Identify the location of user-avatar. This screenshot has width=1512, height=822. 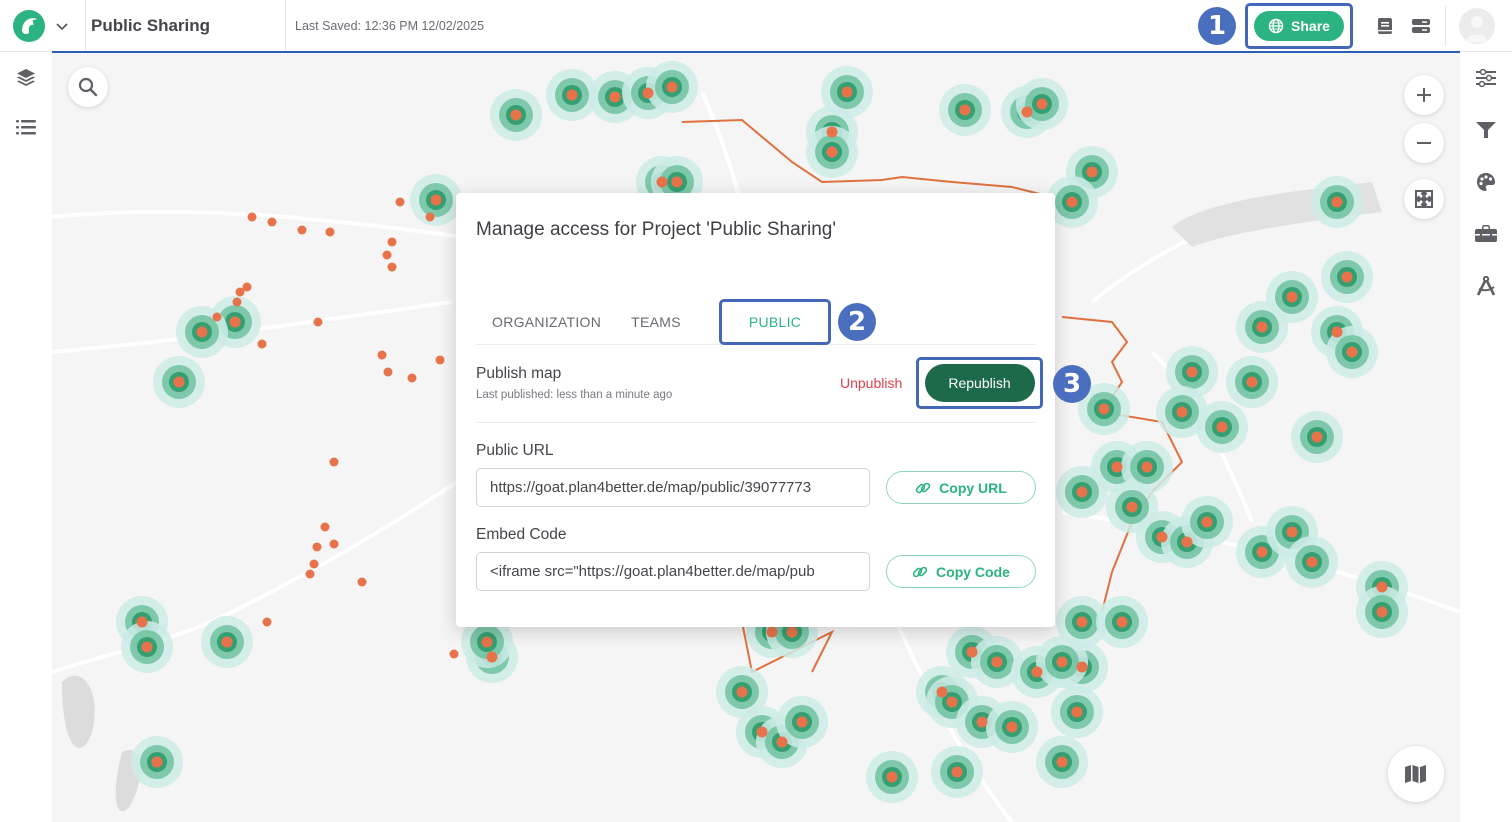
(1477, 26).